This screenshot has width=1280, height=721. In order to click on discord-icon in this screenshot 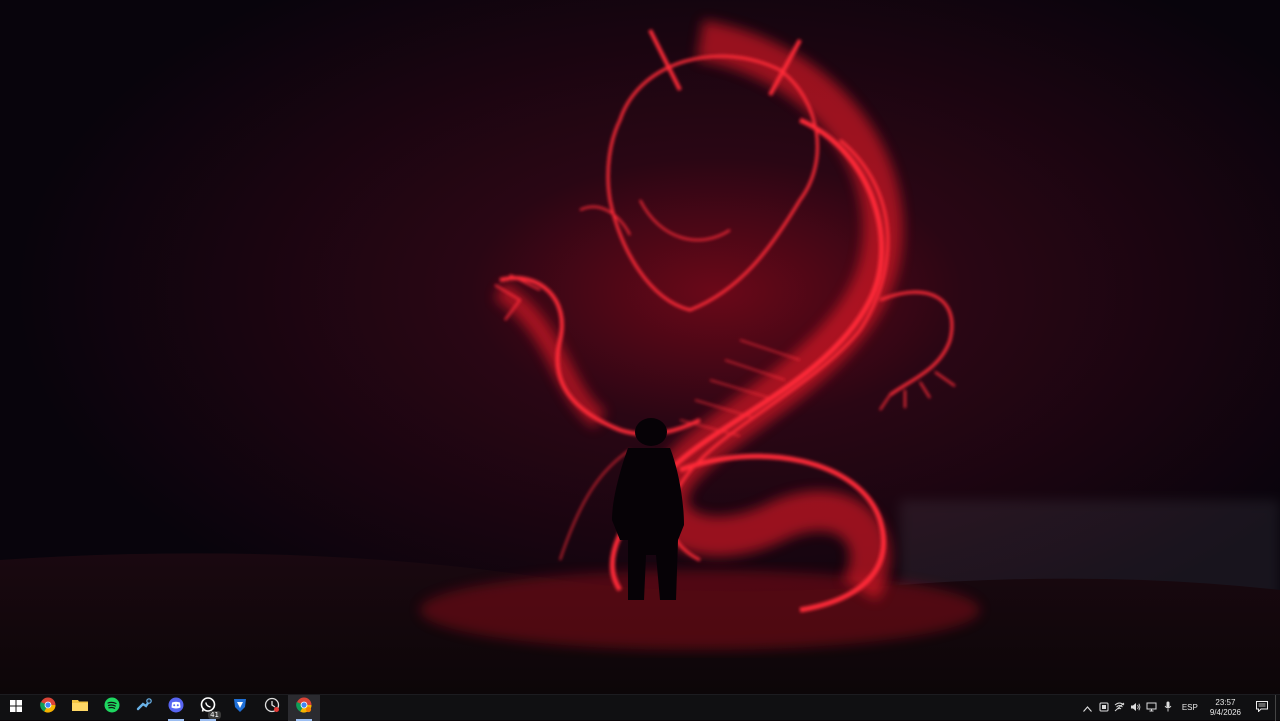, I will do `click(176, 707)`.